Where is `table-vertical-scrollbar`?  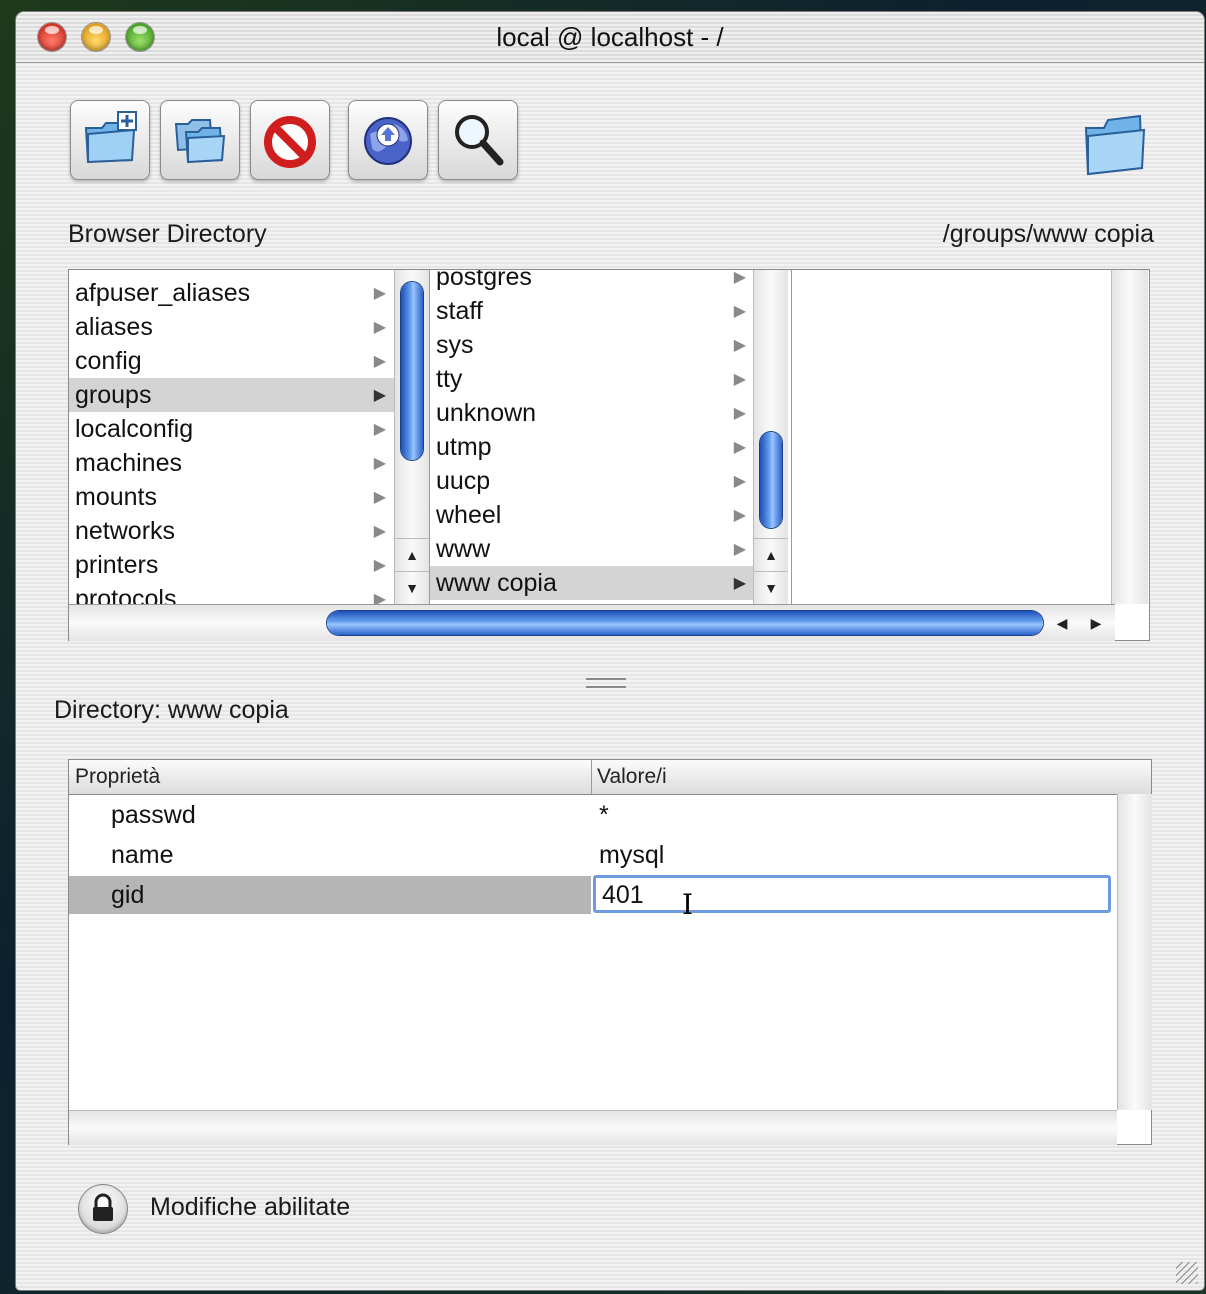 table-vertical-scrollbar is located at coordinates (1134, 952).